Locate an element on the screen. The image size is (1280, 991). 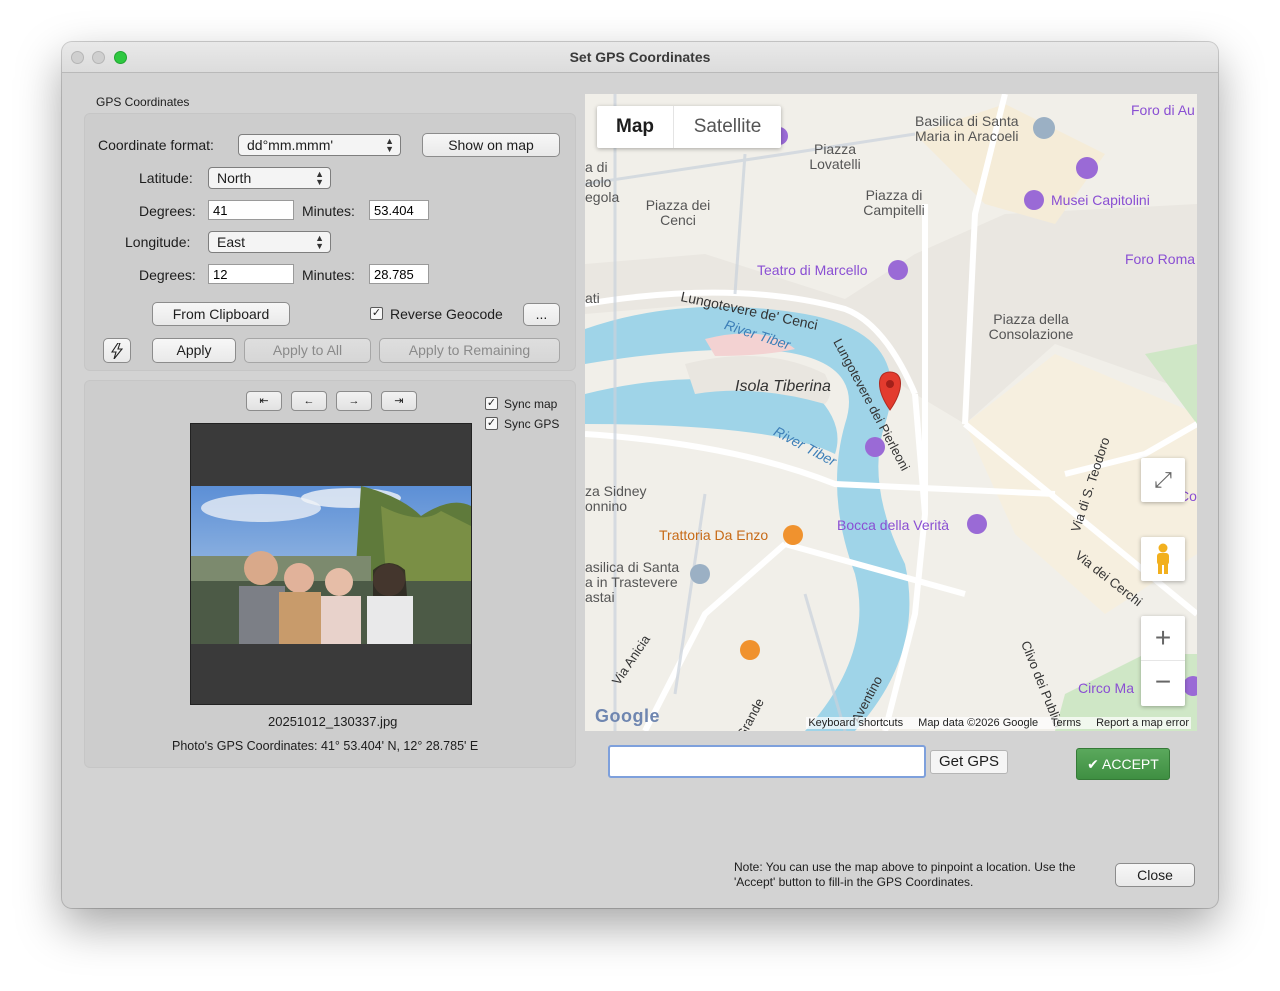
lon-minutes-label: Minutes: is located at coordinates (328, 275).